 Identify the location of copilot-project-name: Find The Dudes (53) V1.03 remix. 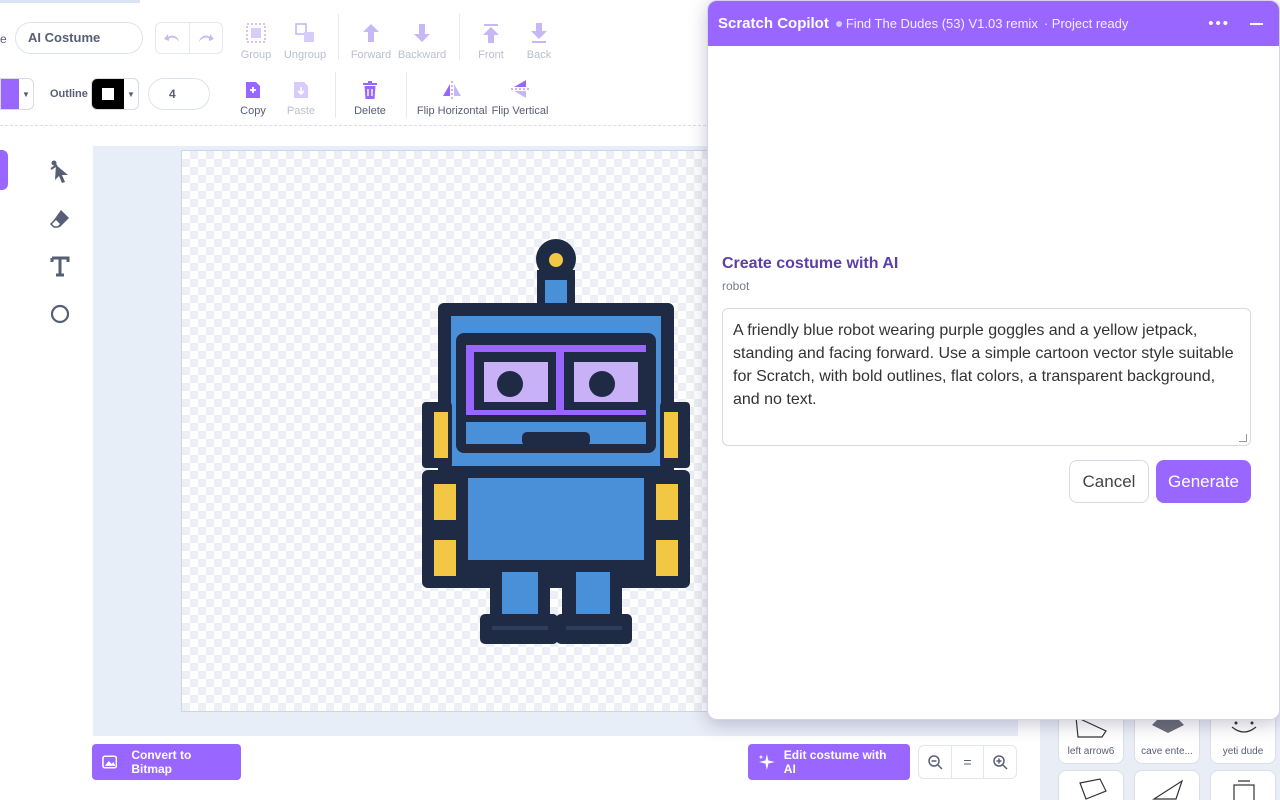
(941, 23).